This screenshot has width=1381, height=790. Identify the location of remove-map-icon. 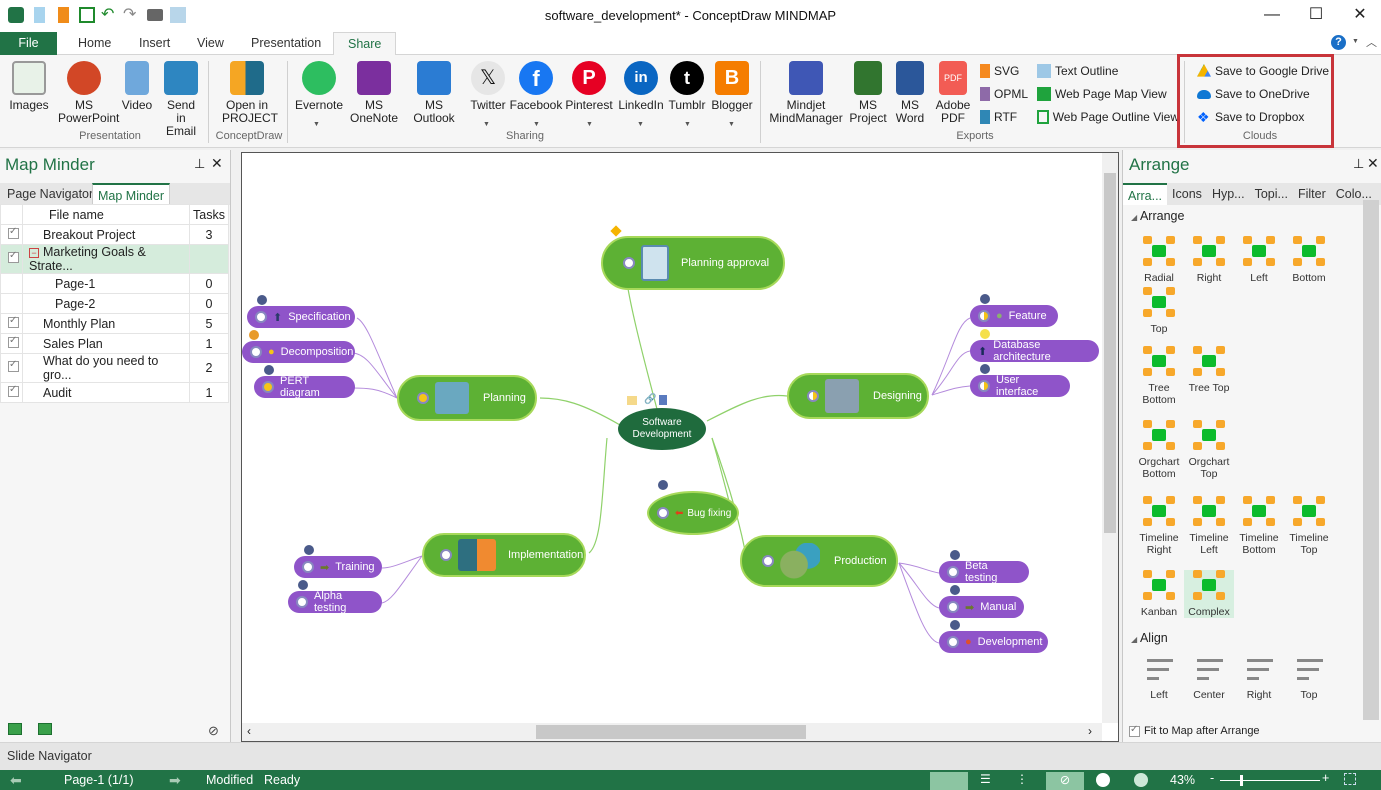
(45, 729).